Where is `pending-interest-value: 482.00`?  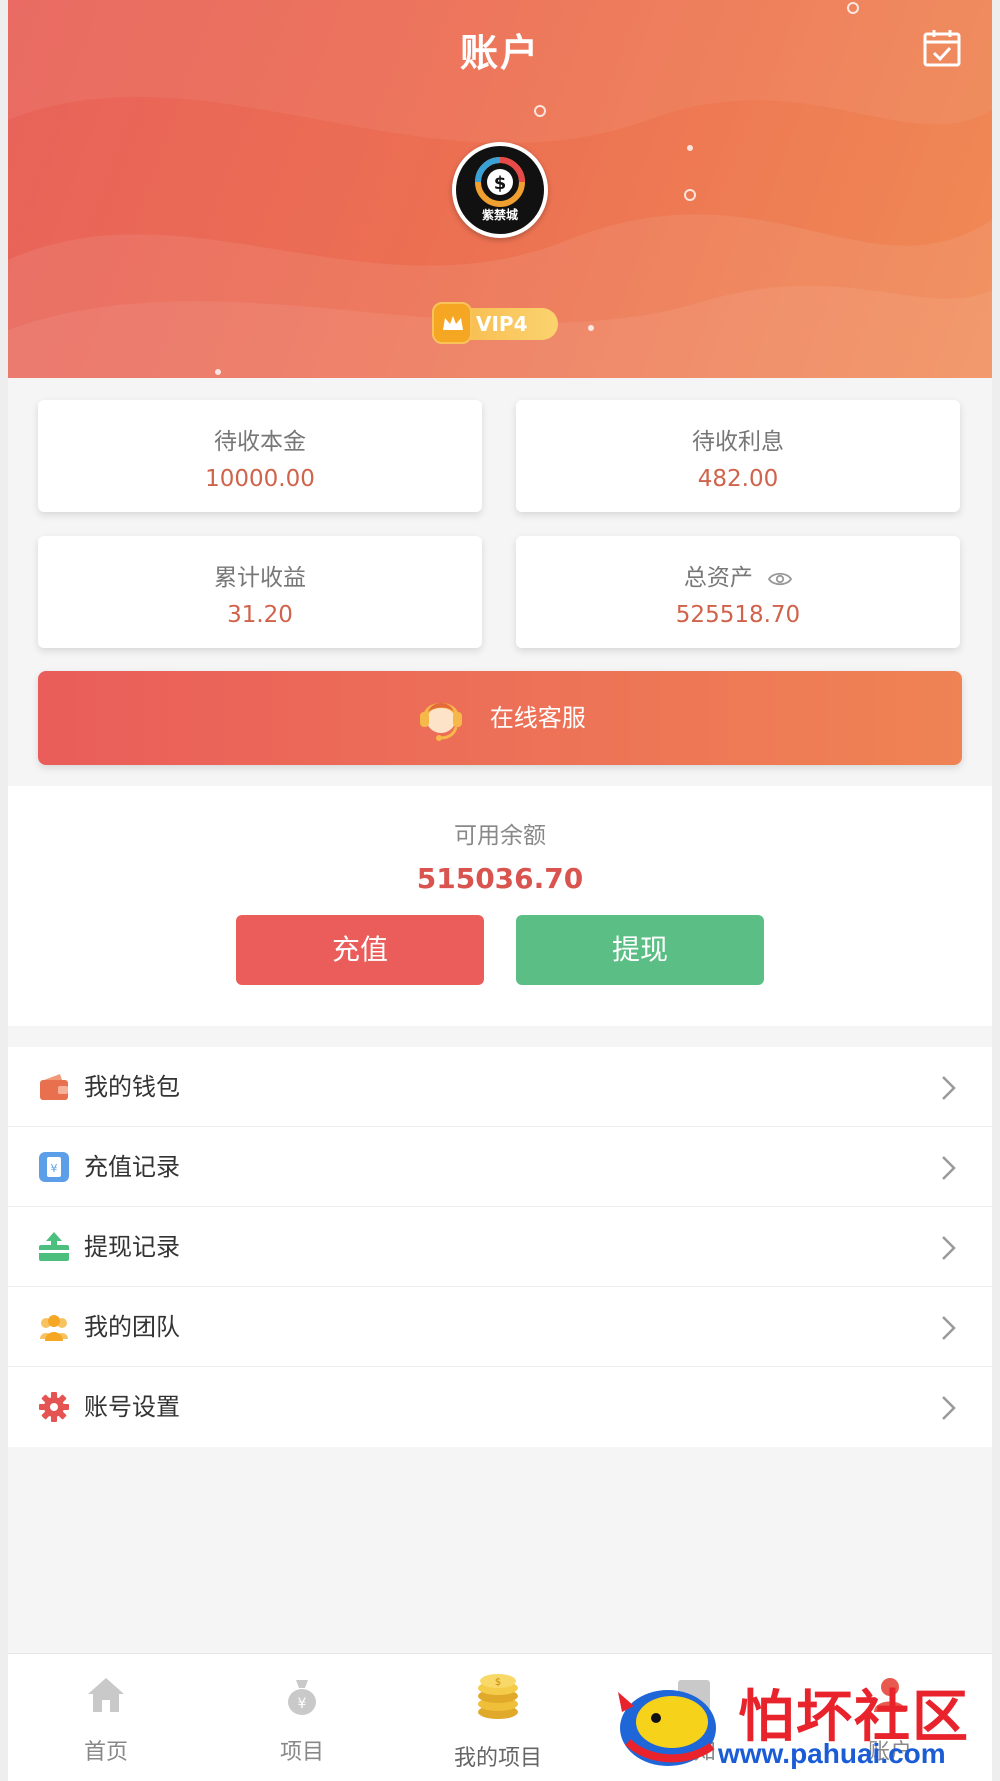
pending-interest-value: 482.00 is located at coordinates (738, 479).